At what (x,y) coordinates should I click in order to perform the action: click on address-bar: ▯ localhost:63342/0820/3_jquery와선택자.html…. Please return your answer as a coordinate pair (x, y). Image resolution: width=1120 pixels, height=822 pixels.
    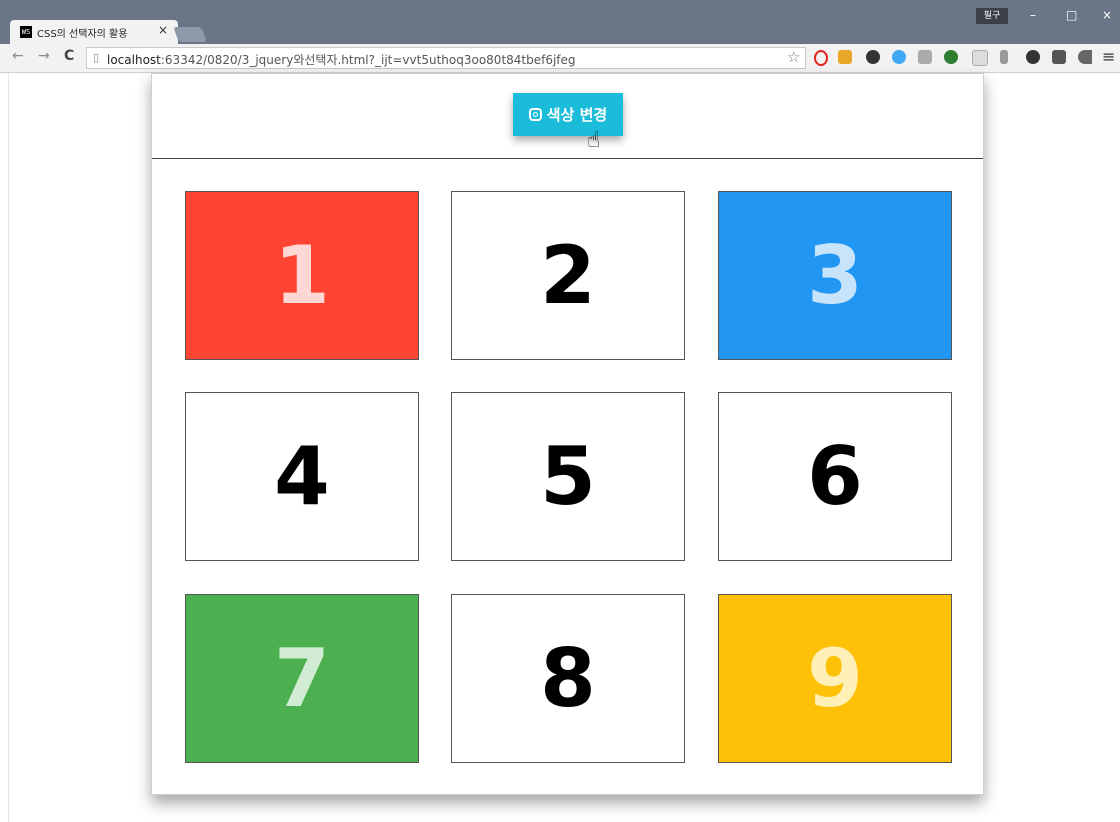
    Looking at the image, I should click on (446, 58).